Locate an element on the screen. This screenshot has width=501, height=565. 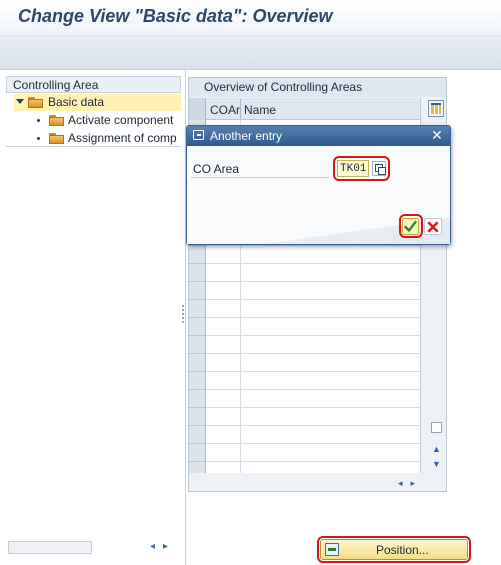
highlight-ring-co-area is located at coordinates (361, 168).